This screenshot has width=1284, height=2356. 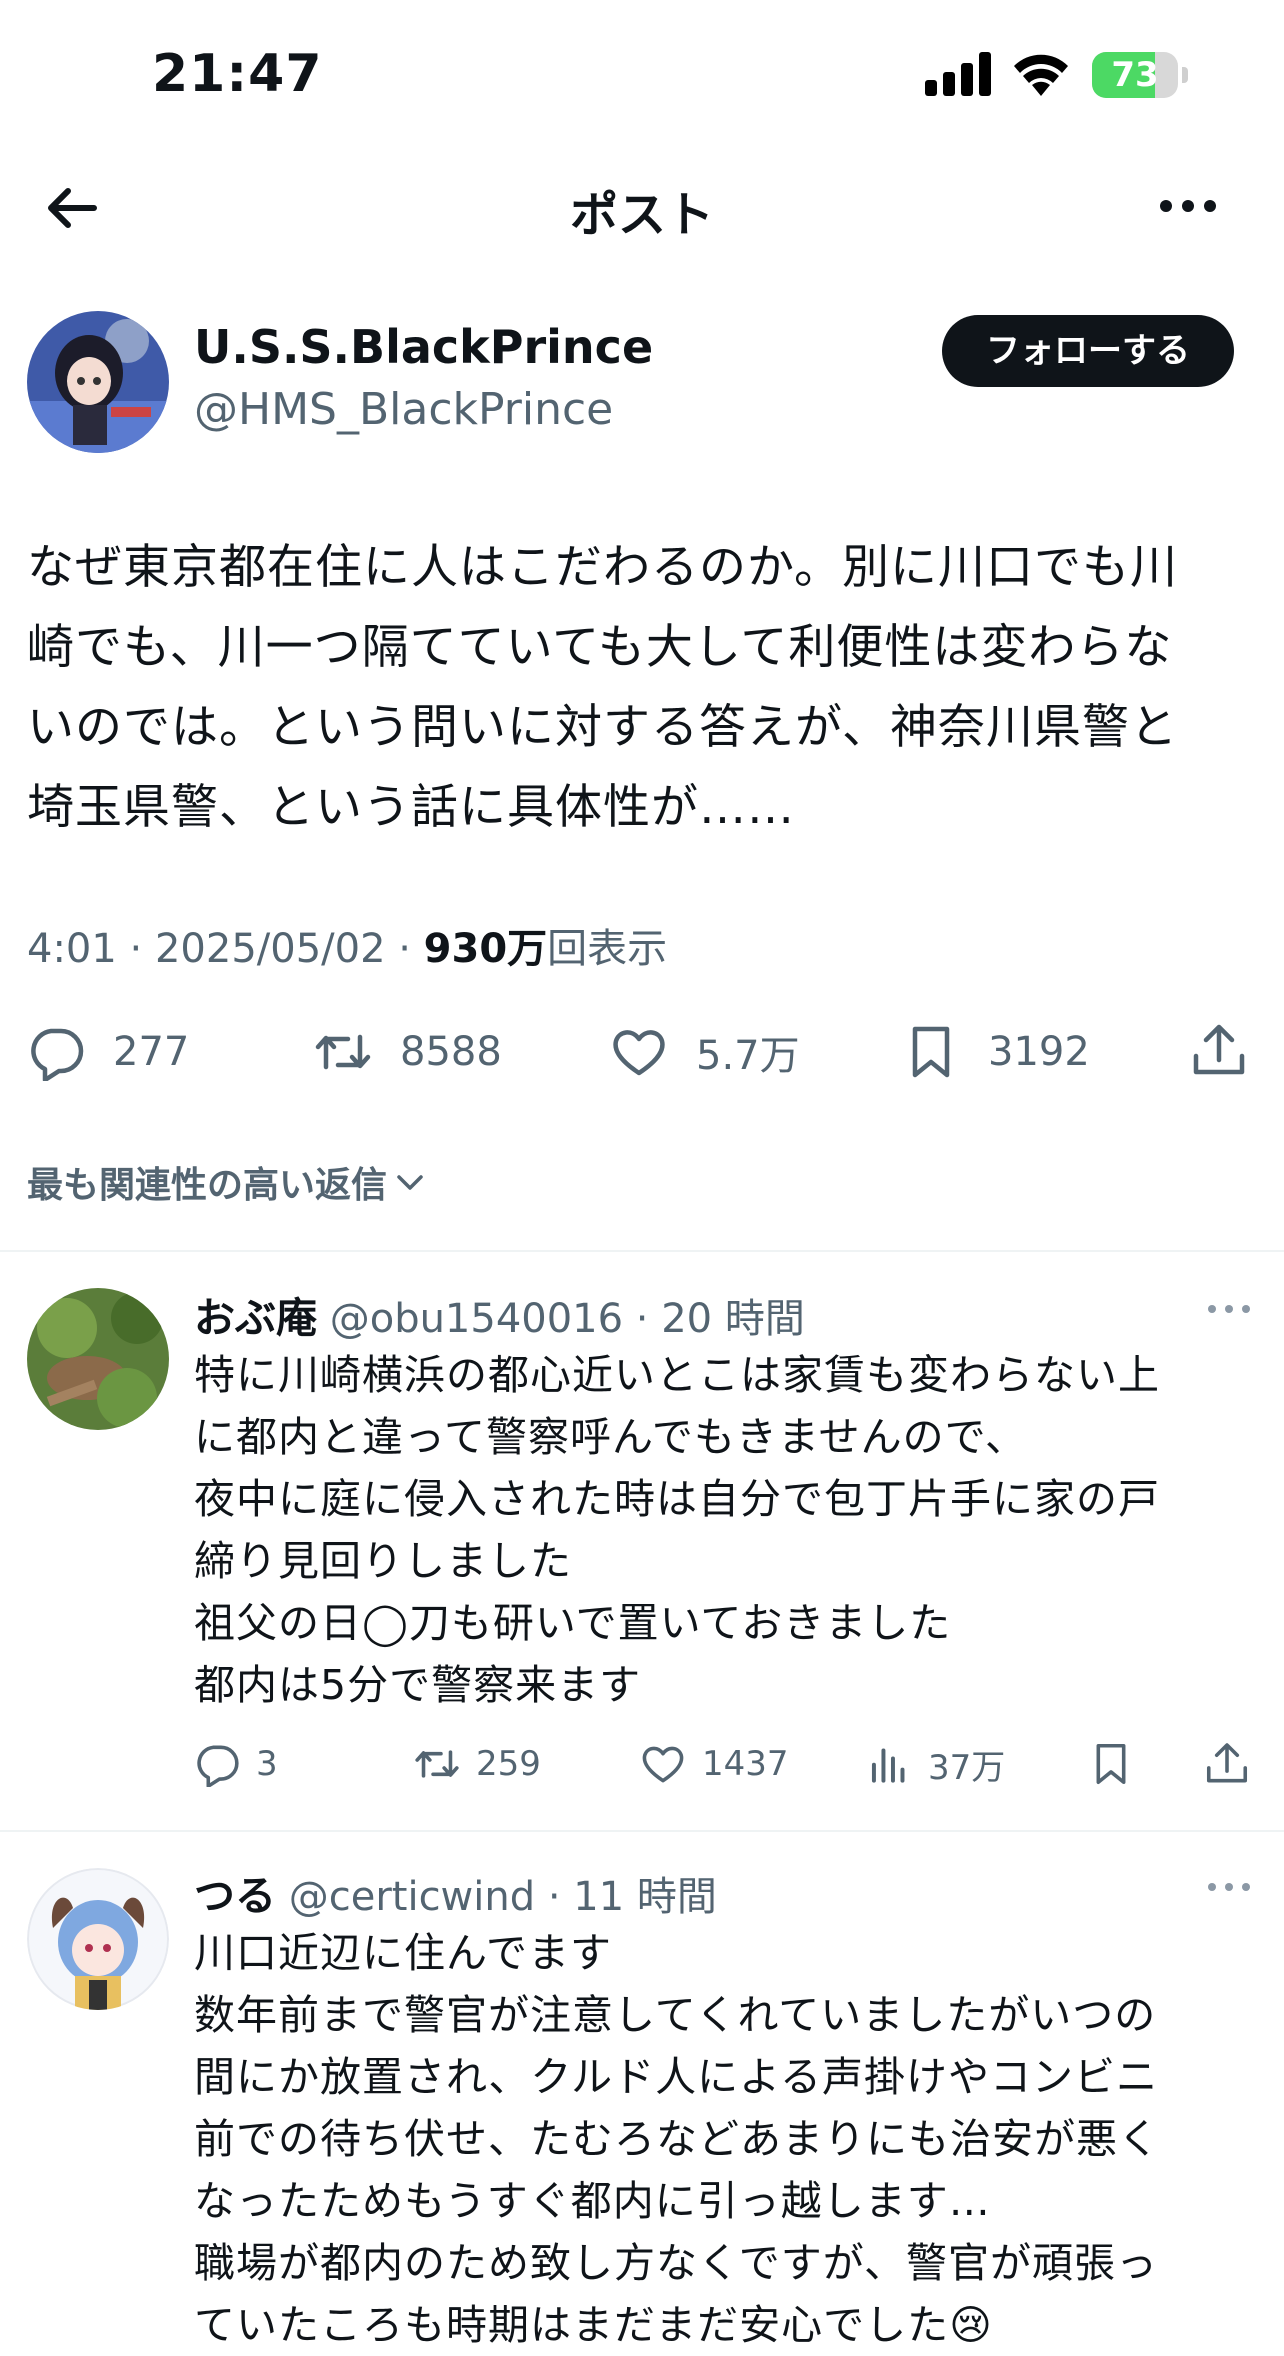 I want to click on post-text-line: なぜ東京都在住に人はこだわるのか。別に川口でも川, so click(x=603, y=567).